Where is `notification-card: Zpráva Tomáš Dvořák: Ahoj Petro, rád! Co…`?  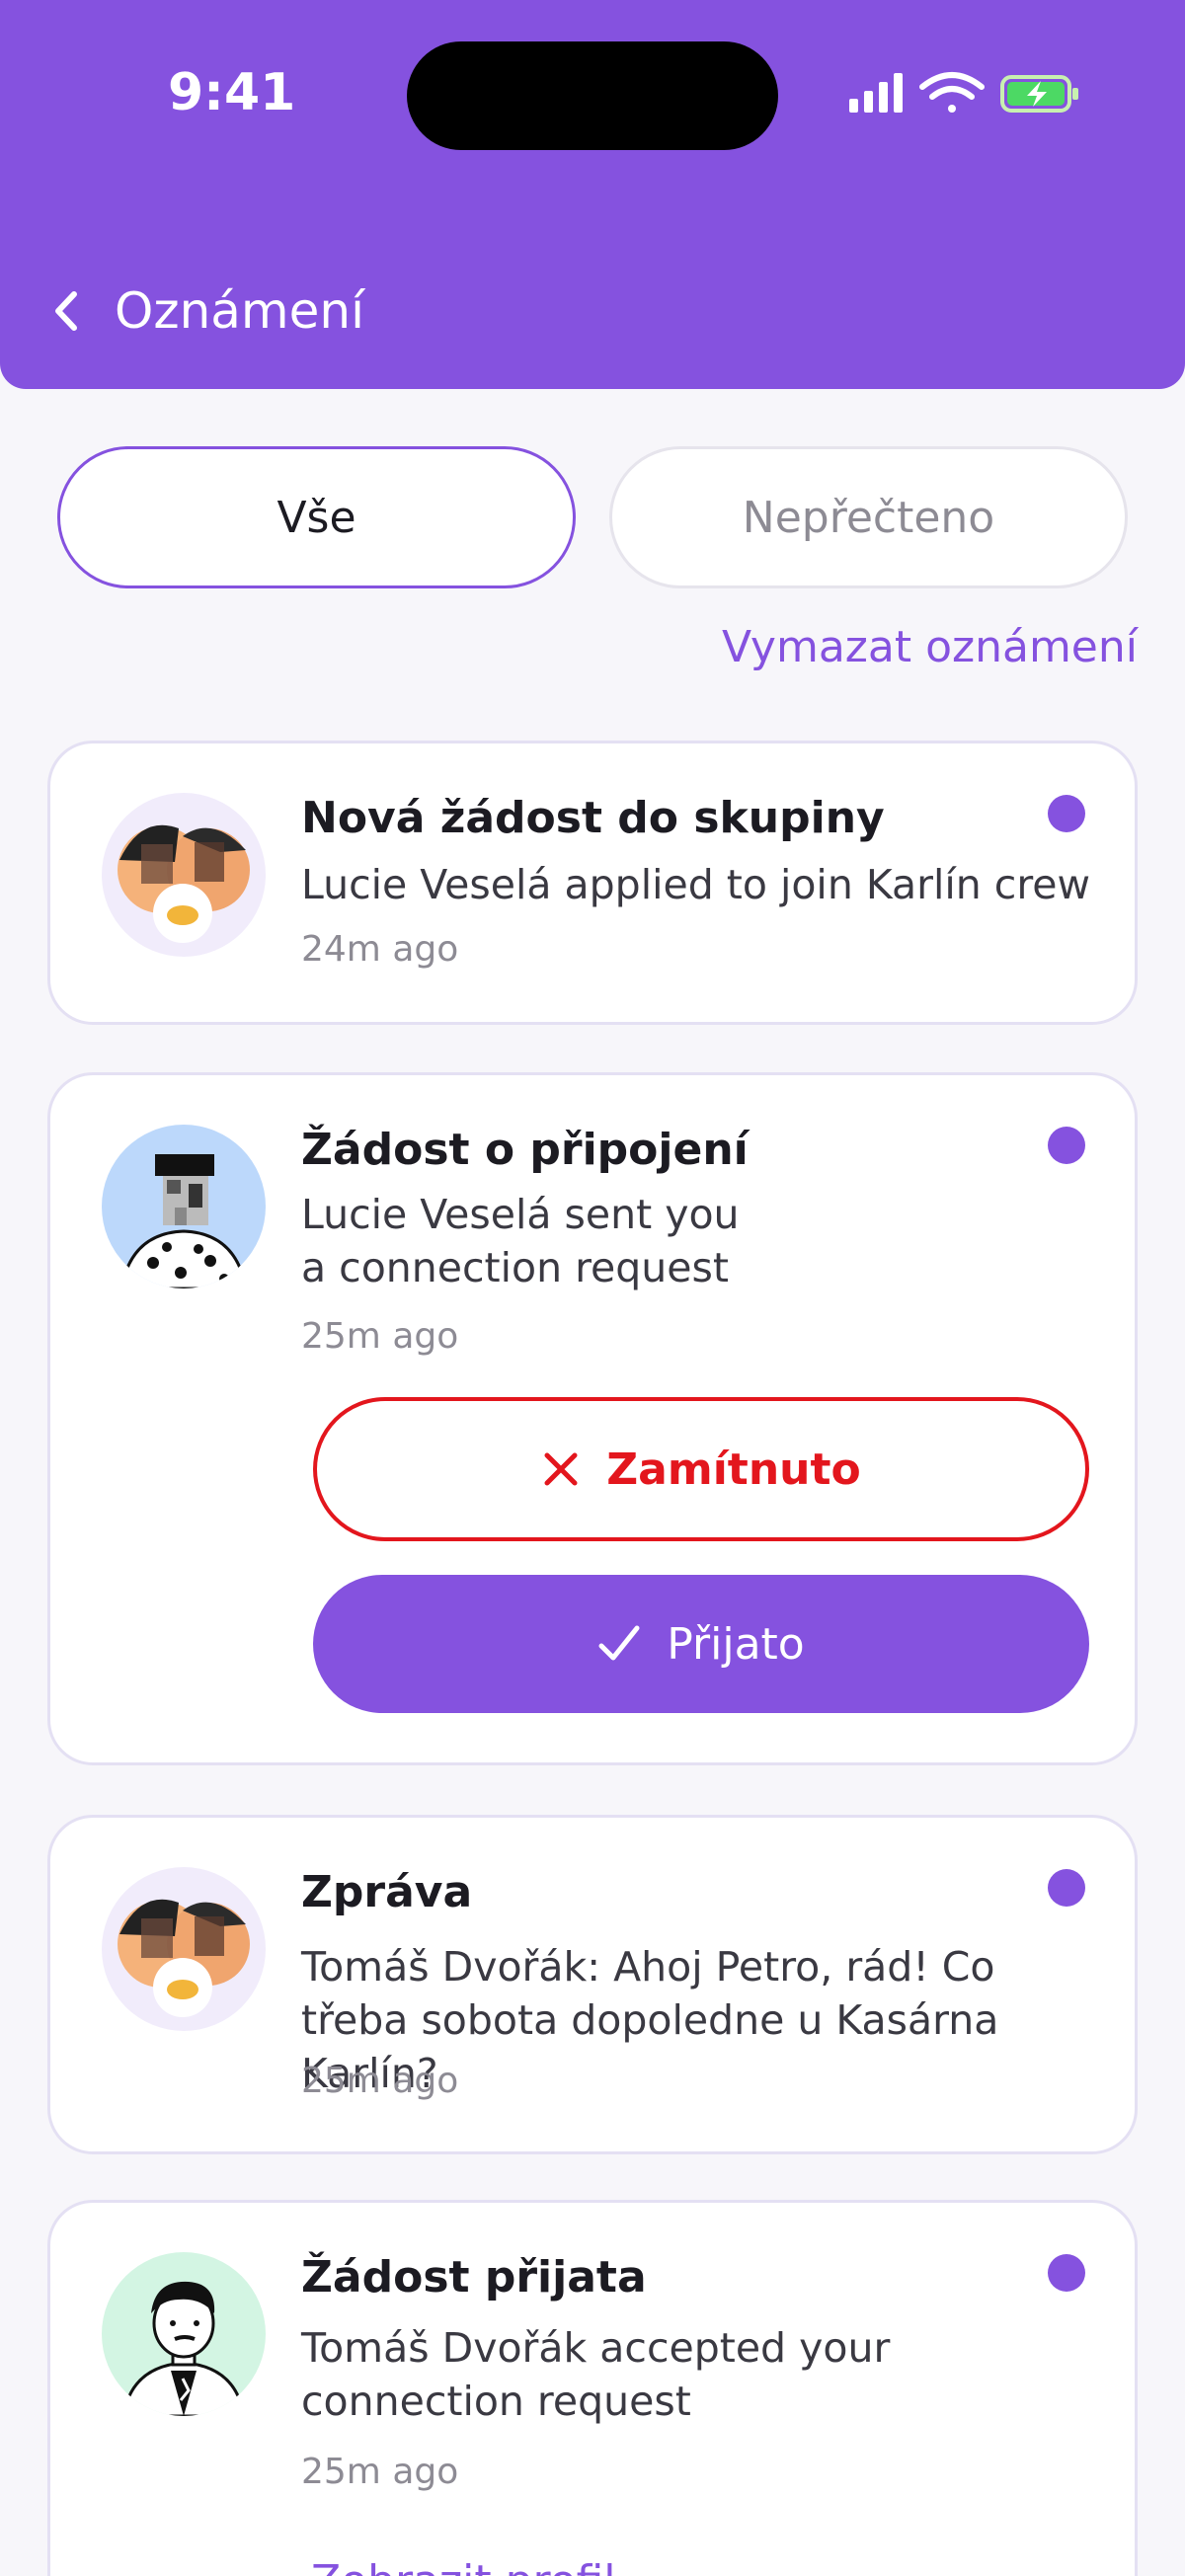
notification-card: Zpráva Tomáš Dvořák: Ahoj Petro, rád! Co… is located at coordinates (592, 1984).